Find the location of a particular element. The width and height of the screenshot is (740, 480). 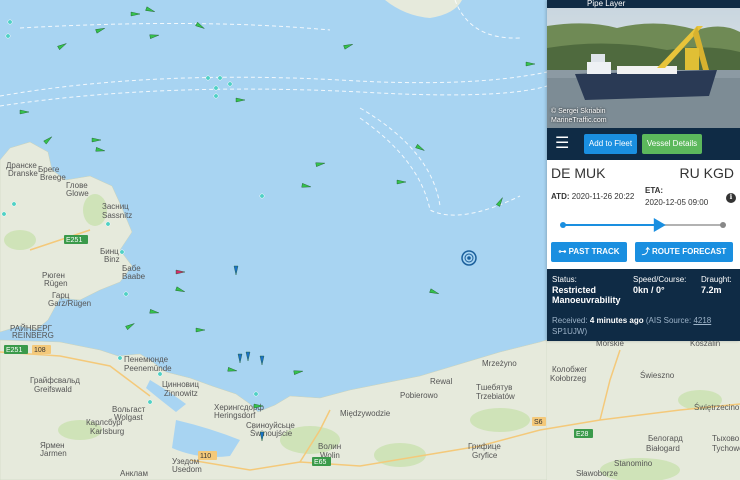

place-label-peenemunde: Пенемюнде is located at coordinates (146, 359).